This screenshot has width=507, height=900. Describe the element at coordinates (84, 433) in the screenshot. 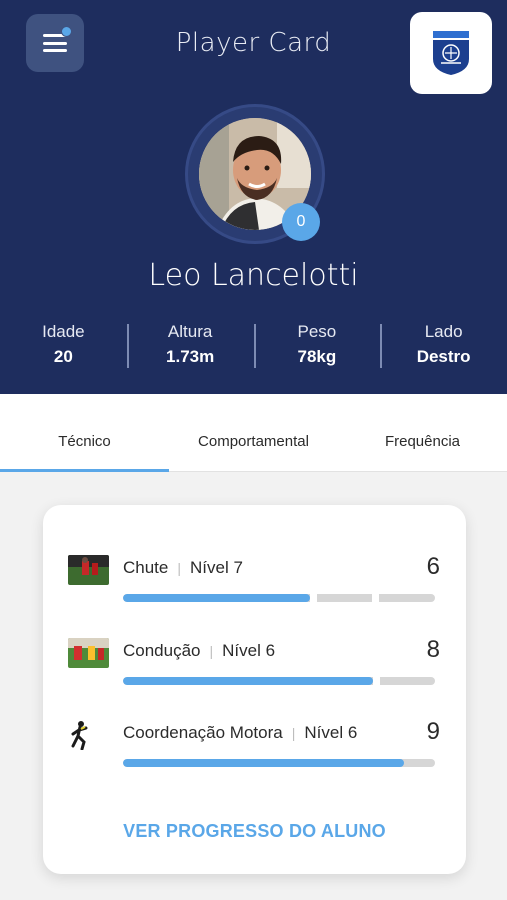

I see `tab-tecnico: Técnico` at that location.